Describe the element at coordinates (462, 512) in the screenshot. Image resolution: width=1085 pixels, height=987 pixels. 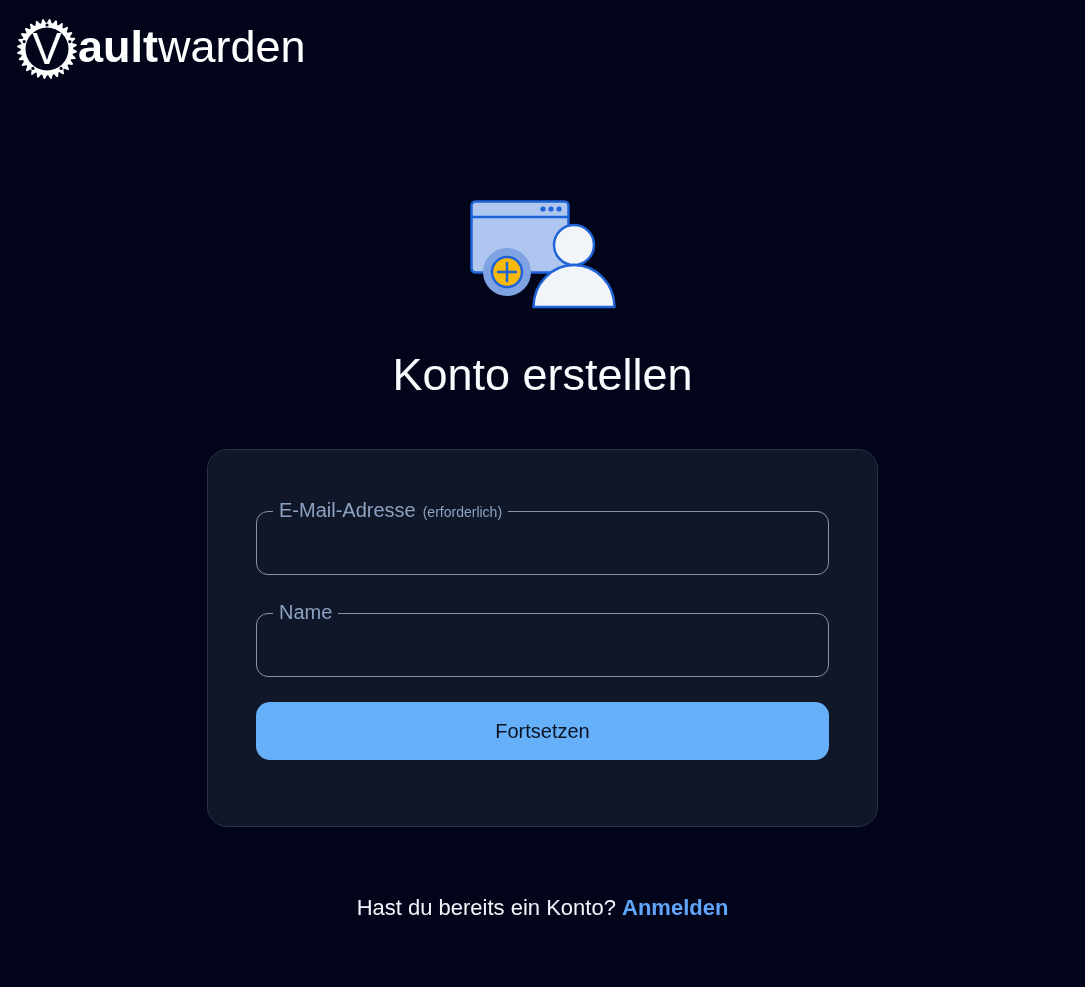
I see `required-hint: (erforderlich)` at that location.